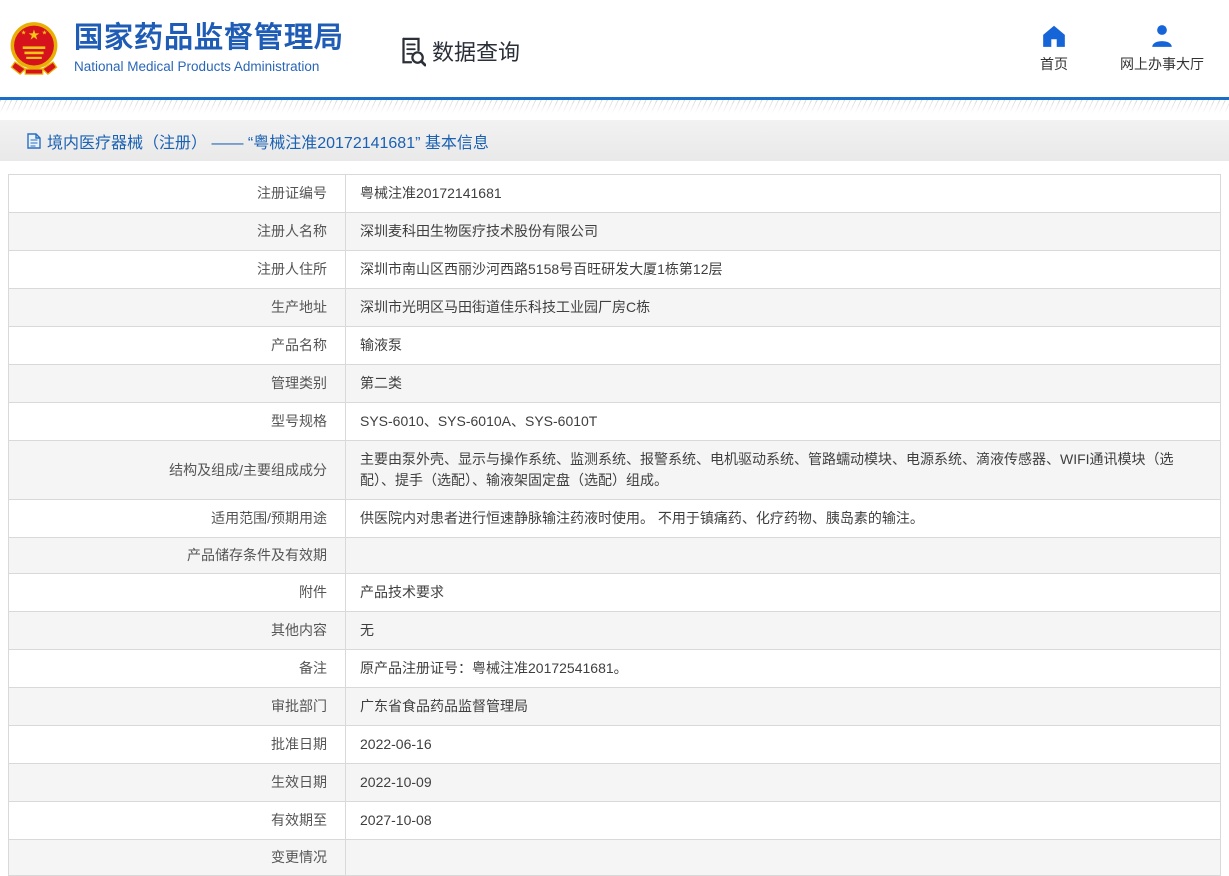  Describe the element at coordinates (299, 307) in the screenshot. I see `row-label: 生产地址` at that location.